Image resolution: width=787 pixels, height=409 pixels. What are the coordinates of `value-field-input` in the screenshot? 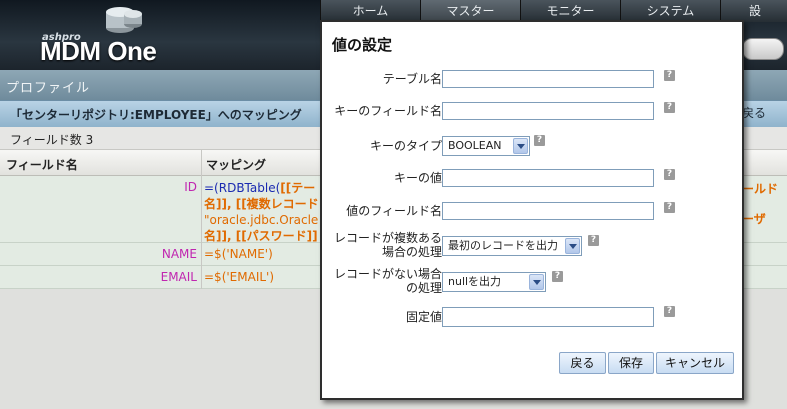 It's located at (548, 211).